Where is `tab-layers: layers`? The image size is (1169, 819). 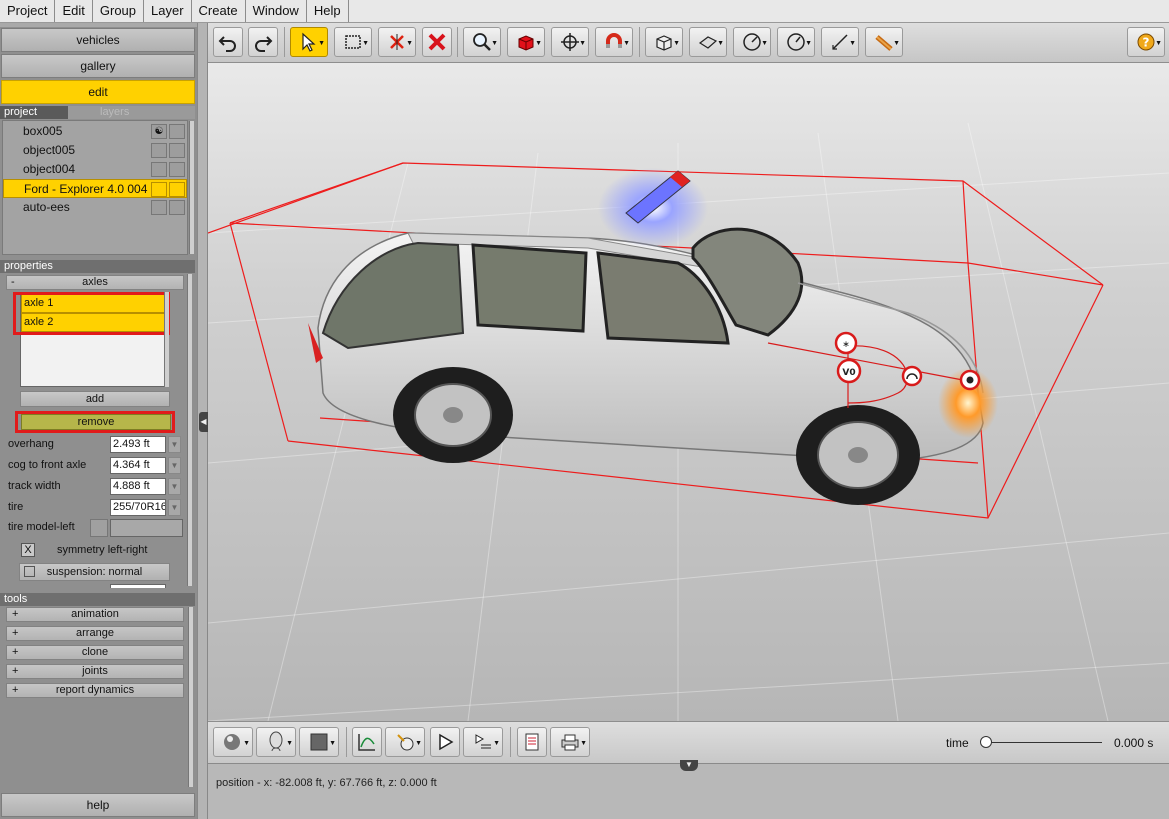
tab-layers: layers is located at coordinates (131, 112).